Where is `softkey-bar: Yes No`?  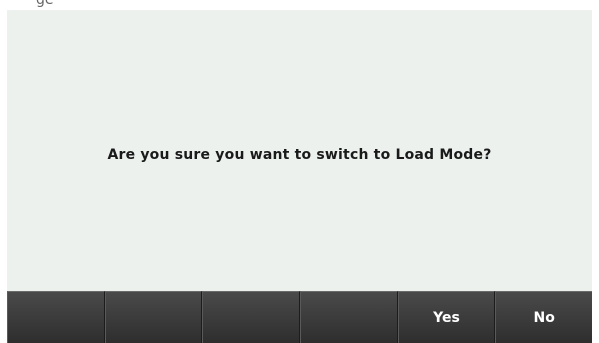
softkey-bar: Yes No is located at coordinates (300, 317).